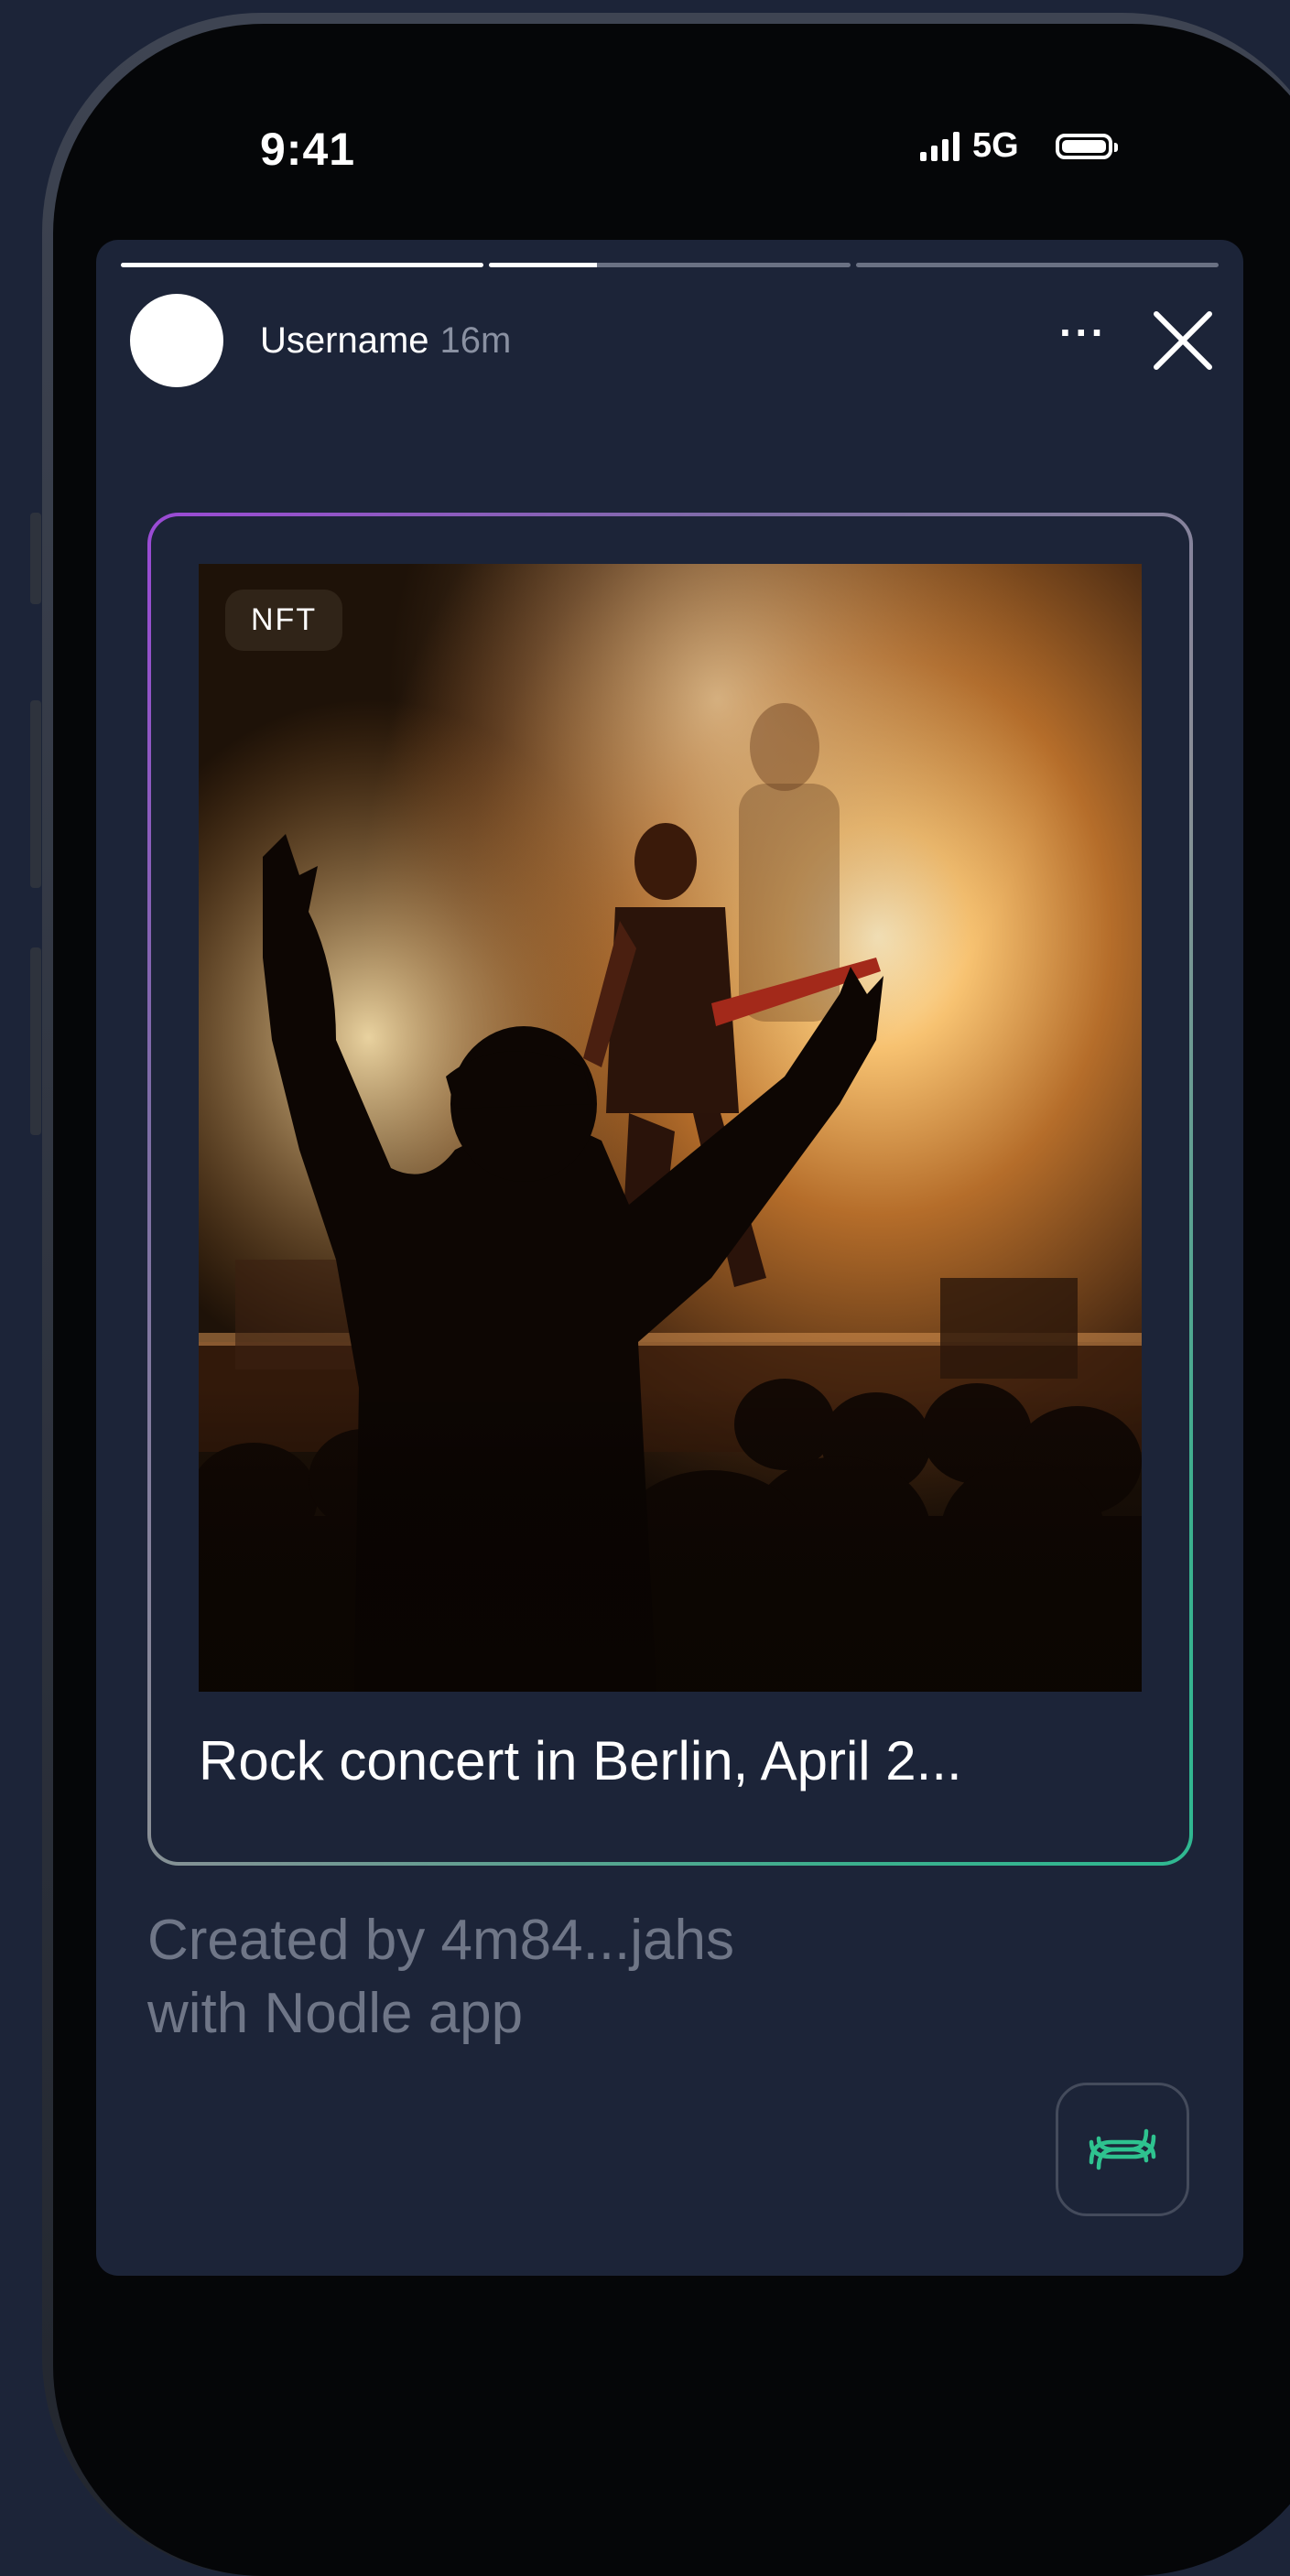  What do you see at coordinates (336, 2014) in the screenshot?
I see `app-line: with Nodle app` at bounding box center [336, 2014].